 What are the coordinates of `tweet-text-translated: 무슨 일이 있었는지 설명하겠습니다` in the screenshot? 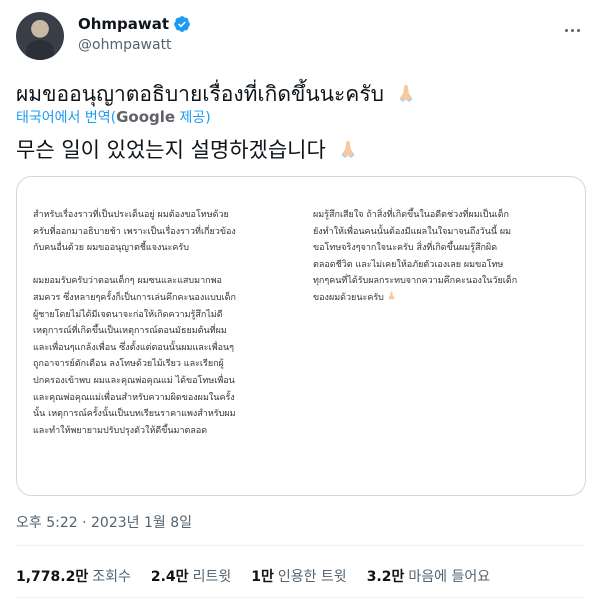 It's located at (187, 149).